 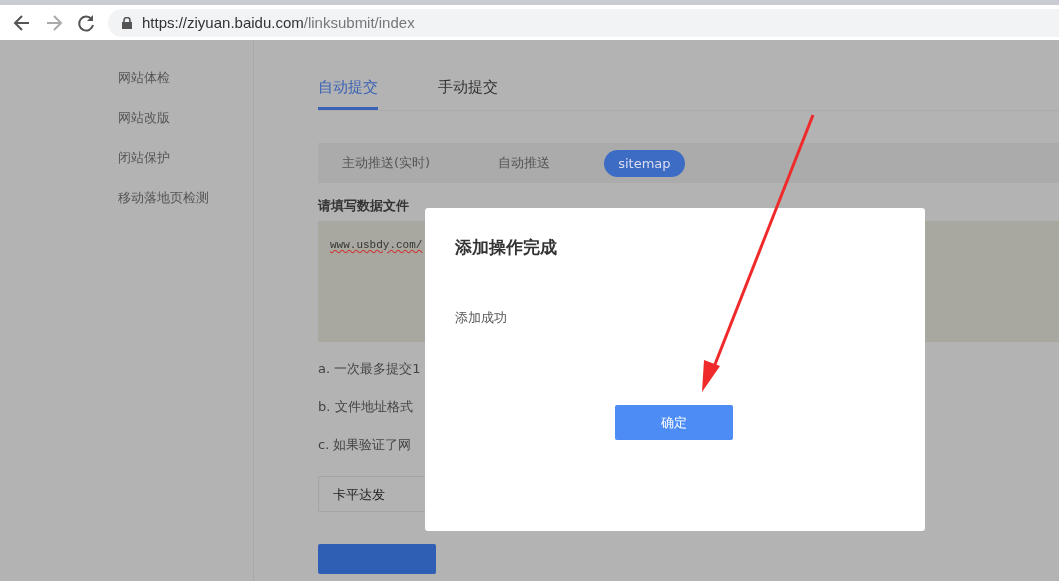 What do you see at coordinates (644, 163) in the screenshot?
I see `subtab: sitemap` at bounding box center [644, 163].